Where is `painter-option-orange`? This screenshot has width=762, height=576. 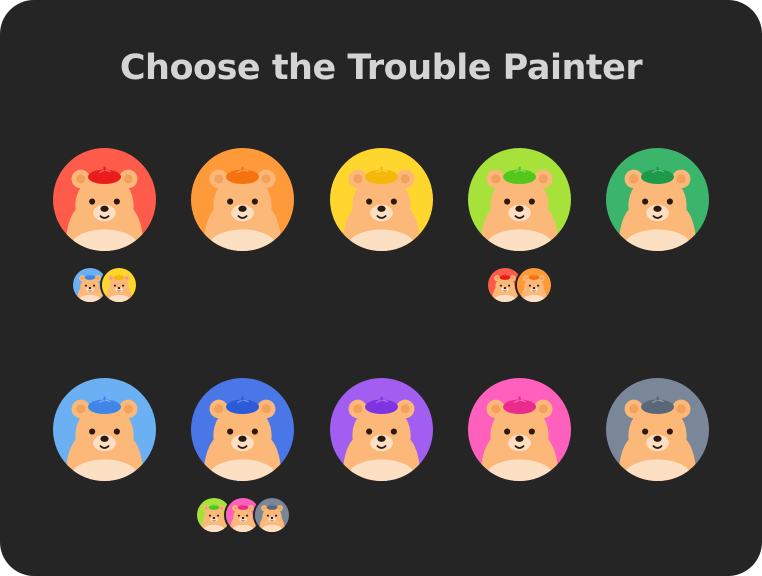 painter-option-orange is located at coordinates (242, 199).